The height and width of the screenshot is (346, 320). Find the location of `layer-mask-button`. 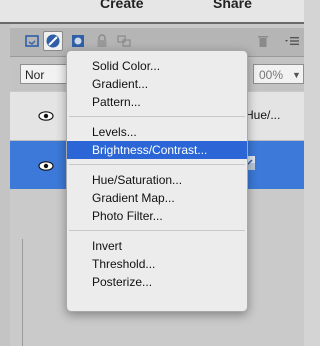

layer-mask-button is located at coordinates (78, 41).